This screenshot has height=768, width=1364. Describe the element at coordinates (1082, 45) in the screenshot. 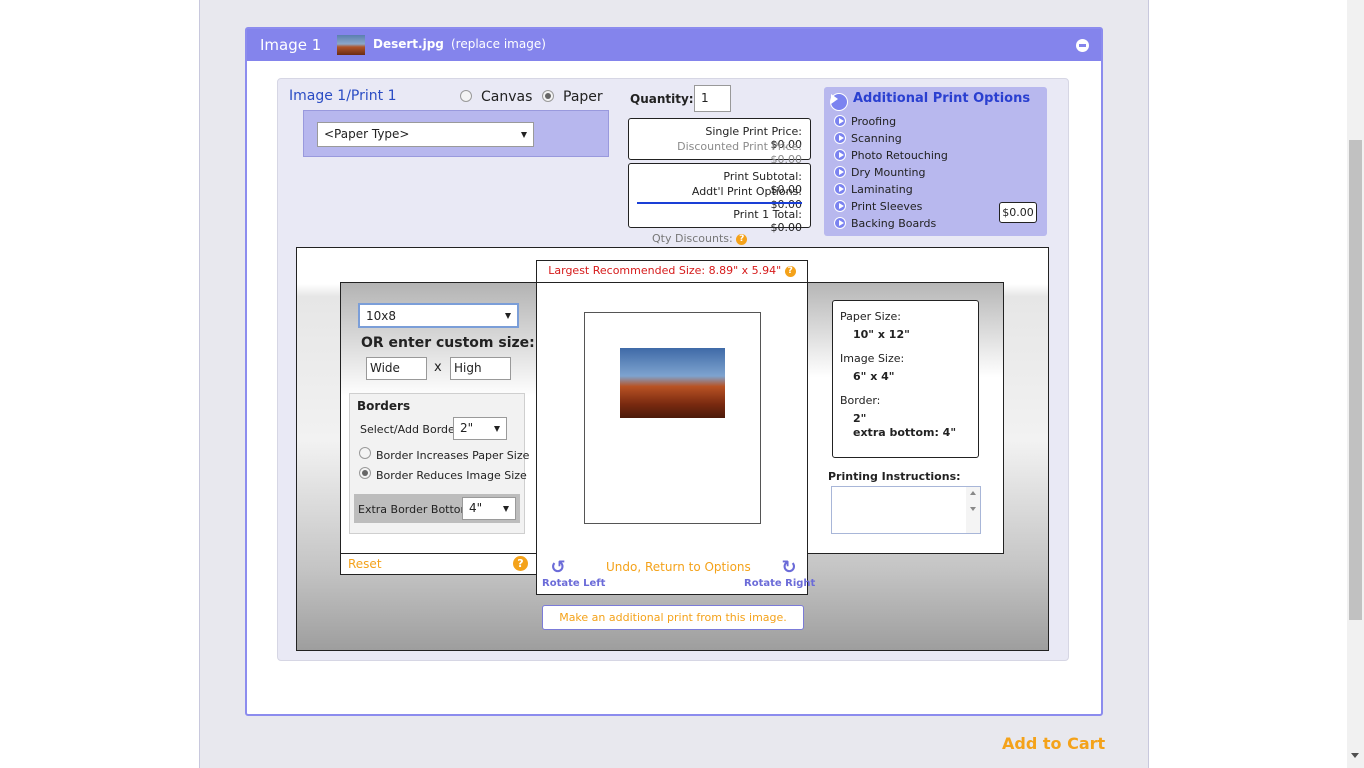

I see `collapse-icon` at that location.